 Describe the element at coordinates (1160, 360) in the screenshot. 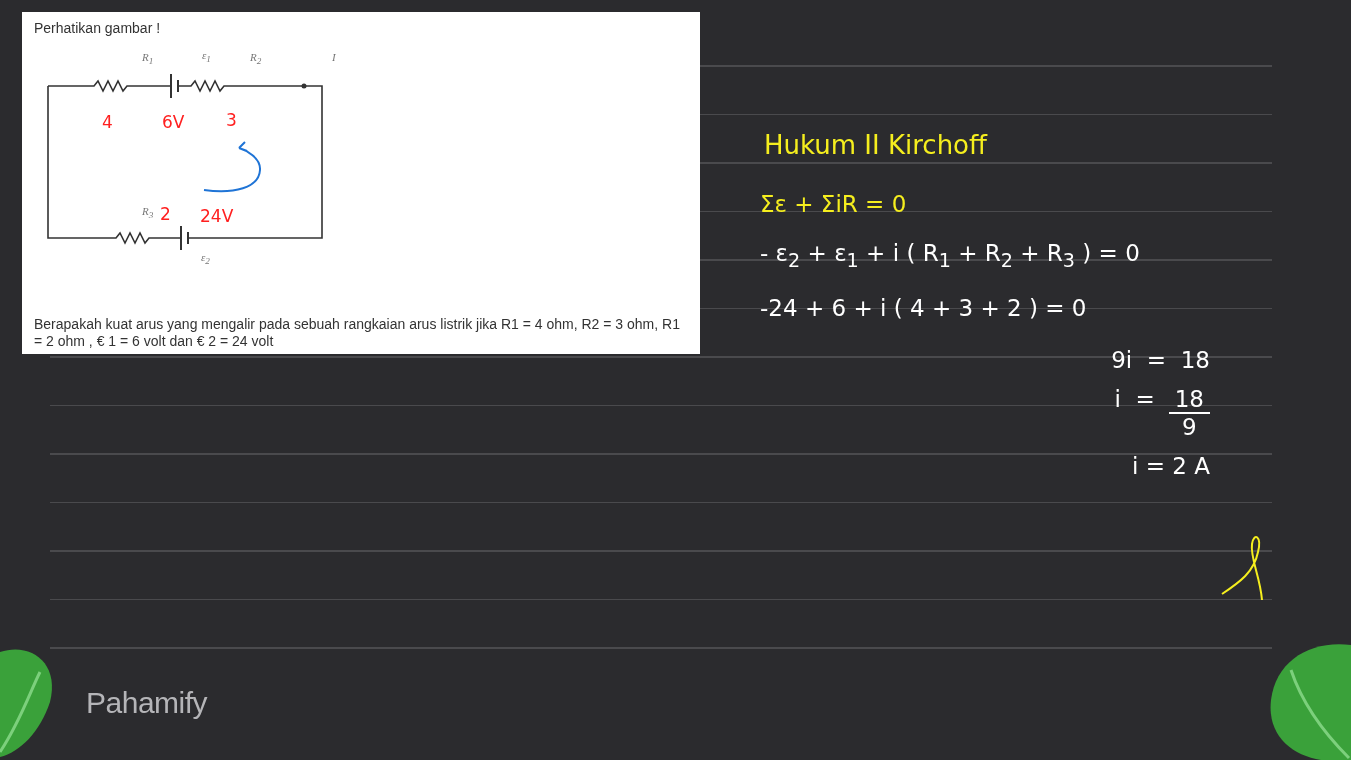

I see `equation-line: 9i = 18` at that location.